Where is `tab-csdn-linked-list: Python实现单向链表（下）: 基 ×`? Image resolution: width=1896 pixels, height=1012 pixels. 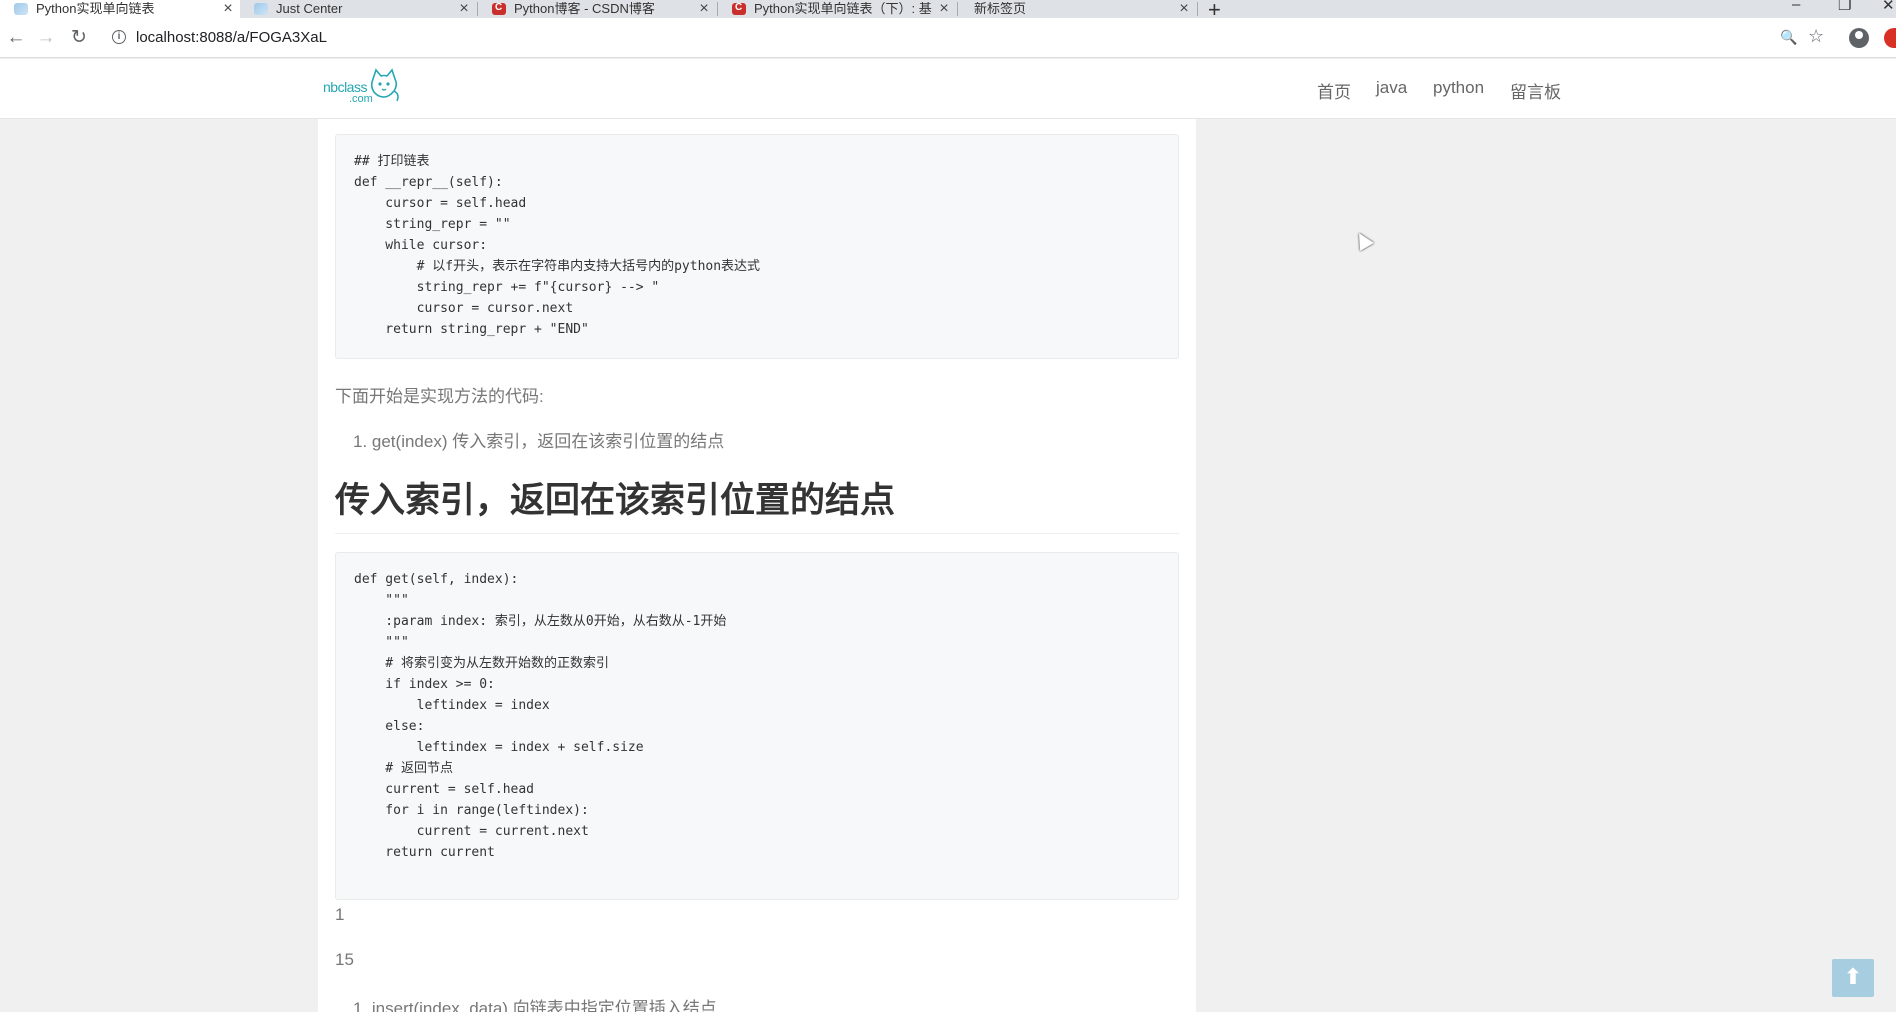
tab-csdn-linked-list: Python实现单向链表（下）: 基 × is located at coordinates (837, 9).